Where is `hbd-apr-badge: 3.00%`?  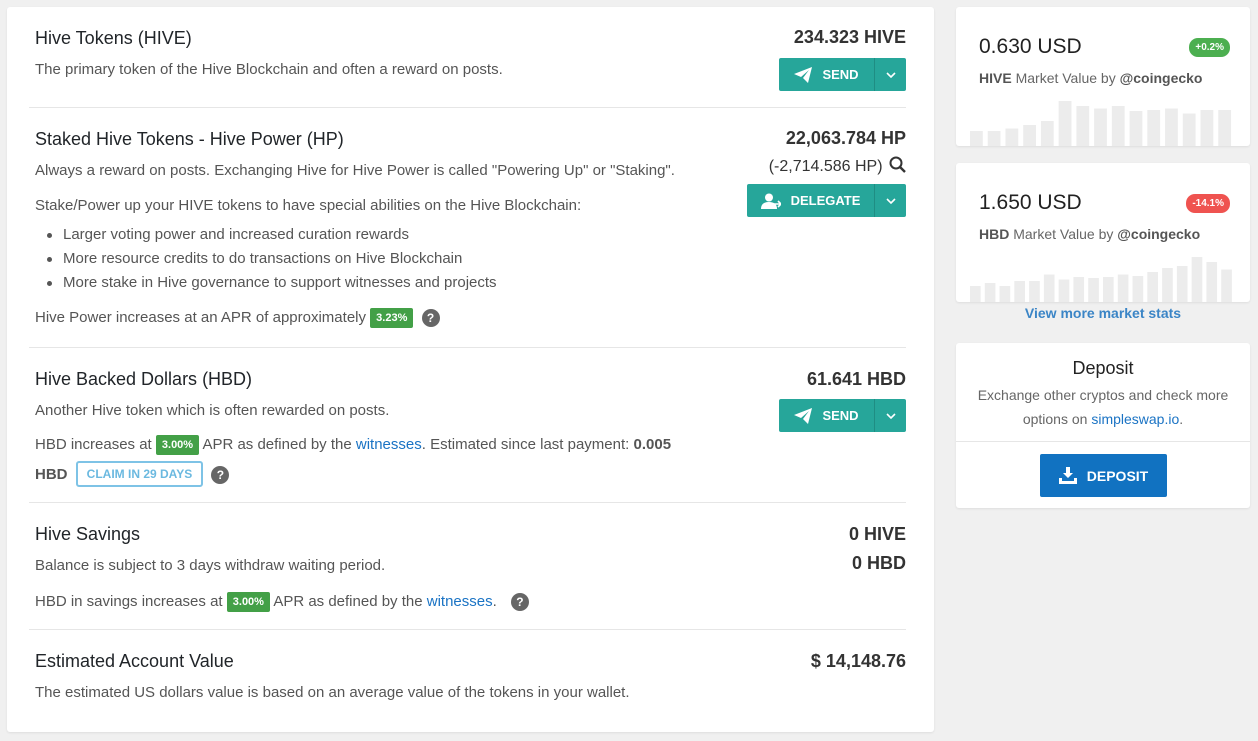
hbd-apr-badge: 3.00% is located at coordinates (177, 445).